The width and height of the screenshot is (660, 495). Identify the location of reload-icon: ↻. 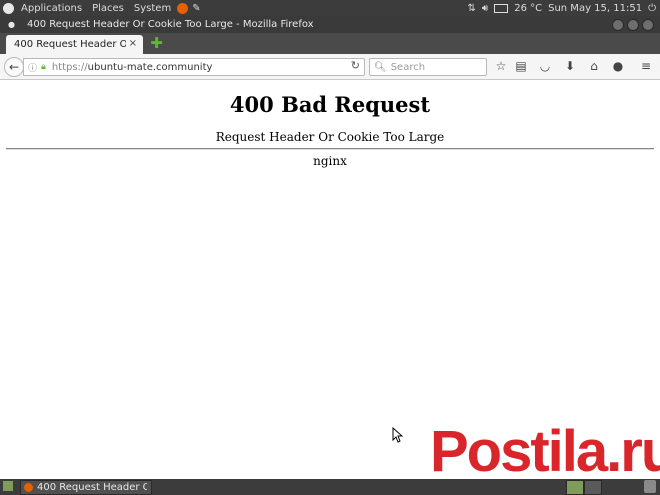
(355, 65).